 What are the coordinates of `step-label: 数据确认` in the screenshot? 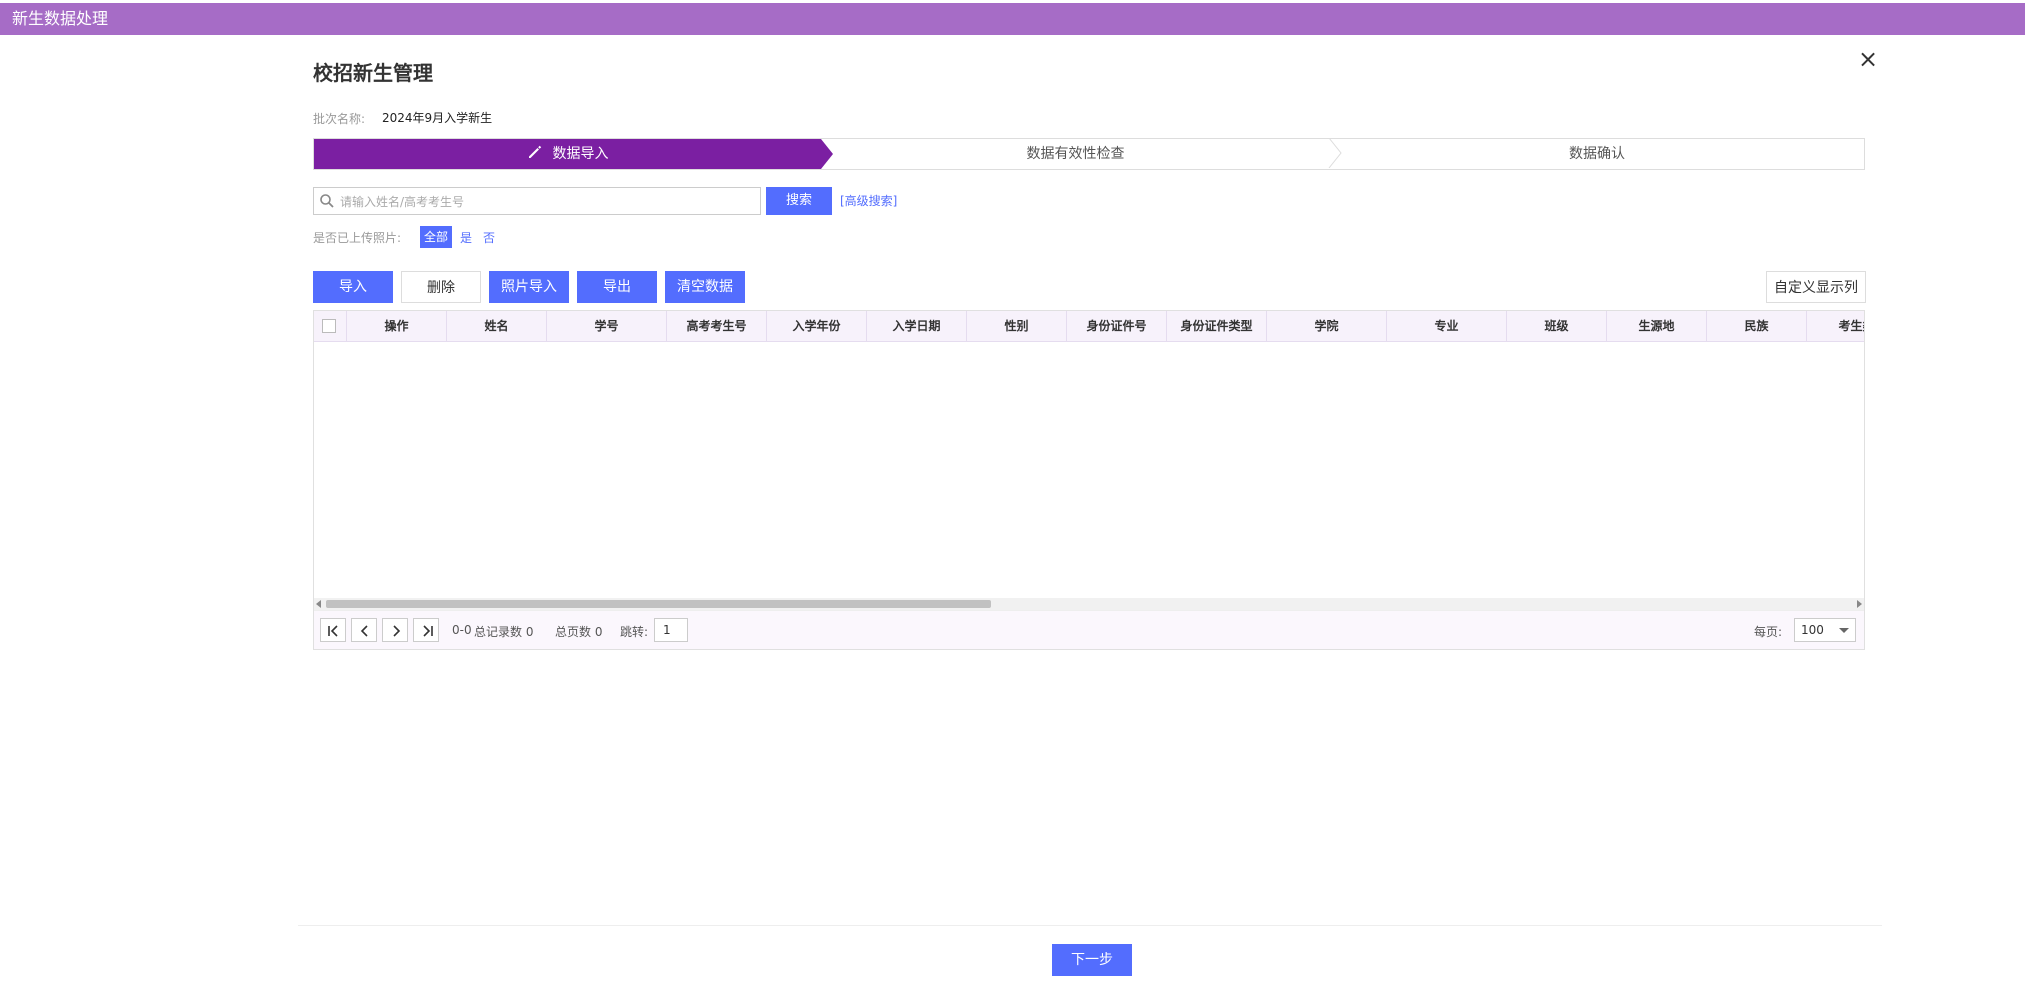 It's located at (1597, 154).